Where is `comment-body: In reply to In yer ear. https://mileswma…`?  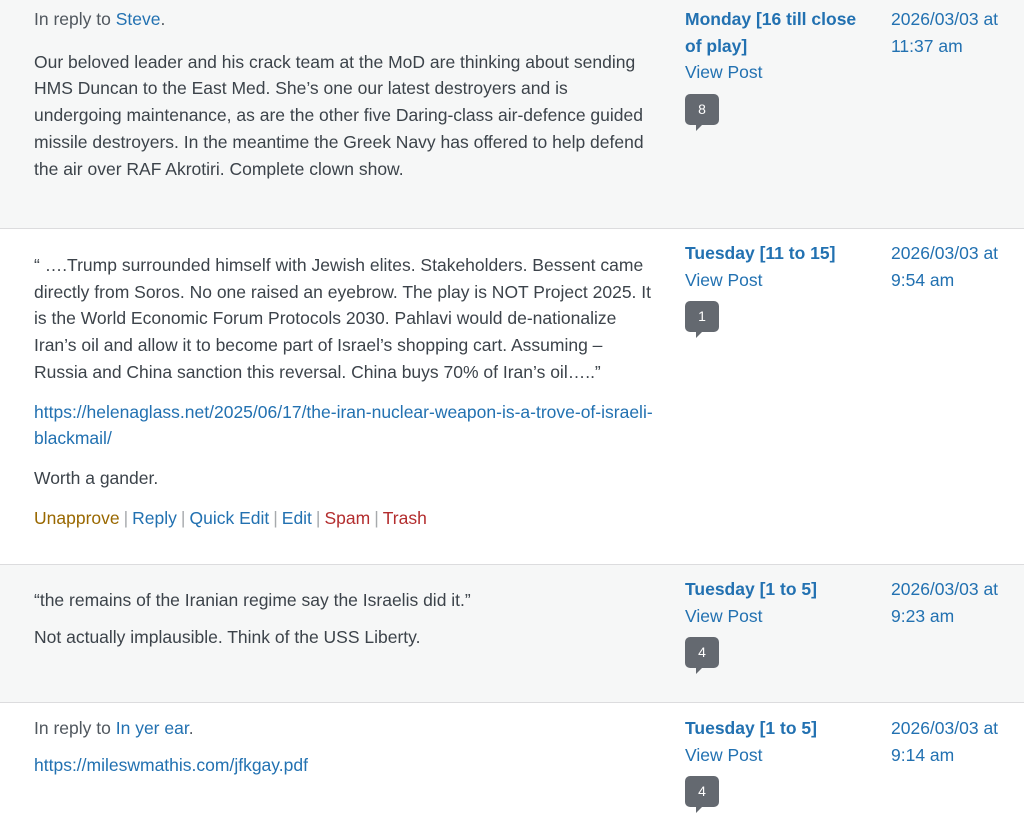 comment-body: In reply to In yer ear. https://mileswma… is located at coordinates (346, 746).